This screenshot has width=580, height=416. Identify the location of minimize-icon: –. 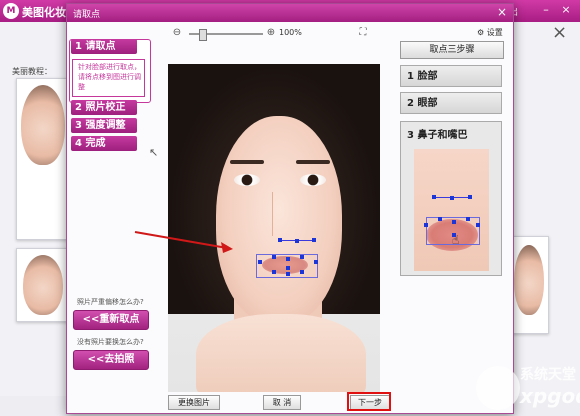
(546, 10).